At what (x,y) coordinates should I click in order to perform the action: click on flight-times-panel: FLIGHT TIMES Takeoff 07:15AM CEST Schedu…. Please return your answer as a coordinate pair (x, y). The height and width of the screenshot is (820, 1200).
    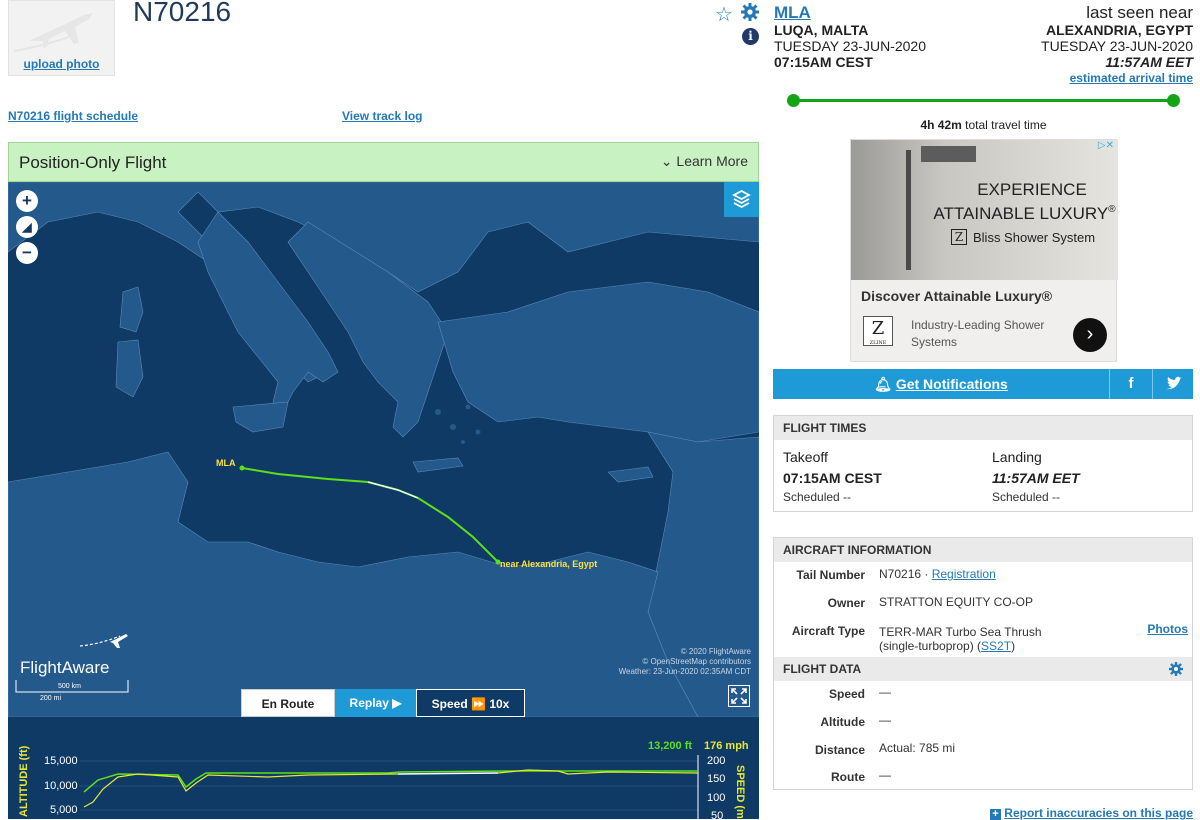
    Looking at the image, I should click on (983, 463).